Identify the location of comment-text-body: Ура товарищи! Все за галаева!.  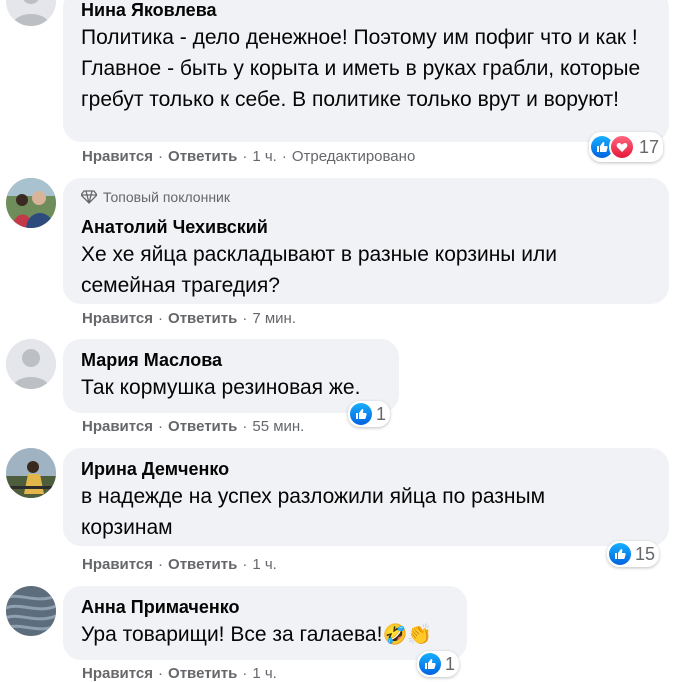
(232, 634).